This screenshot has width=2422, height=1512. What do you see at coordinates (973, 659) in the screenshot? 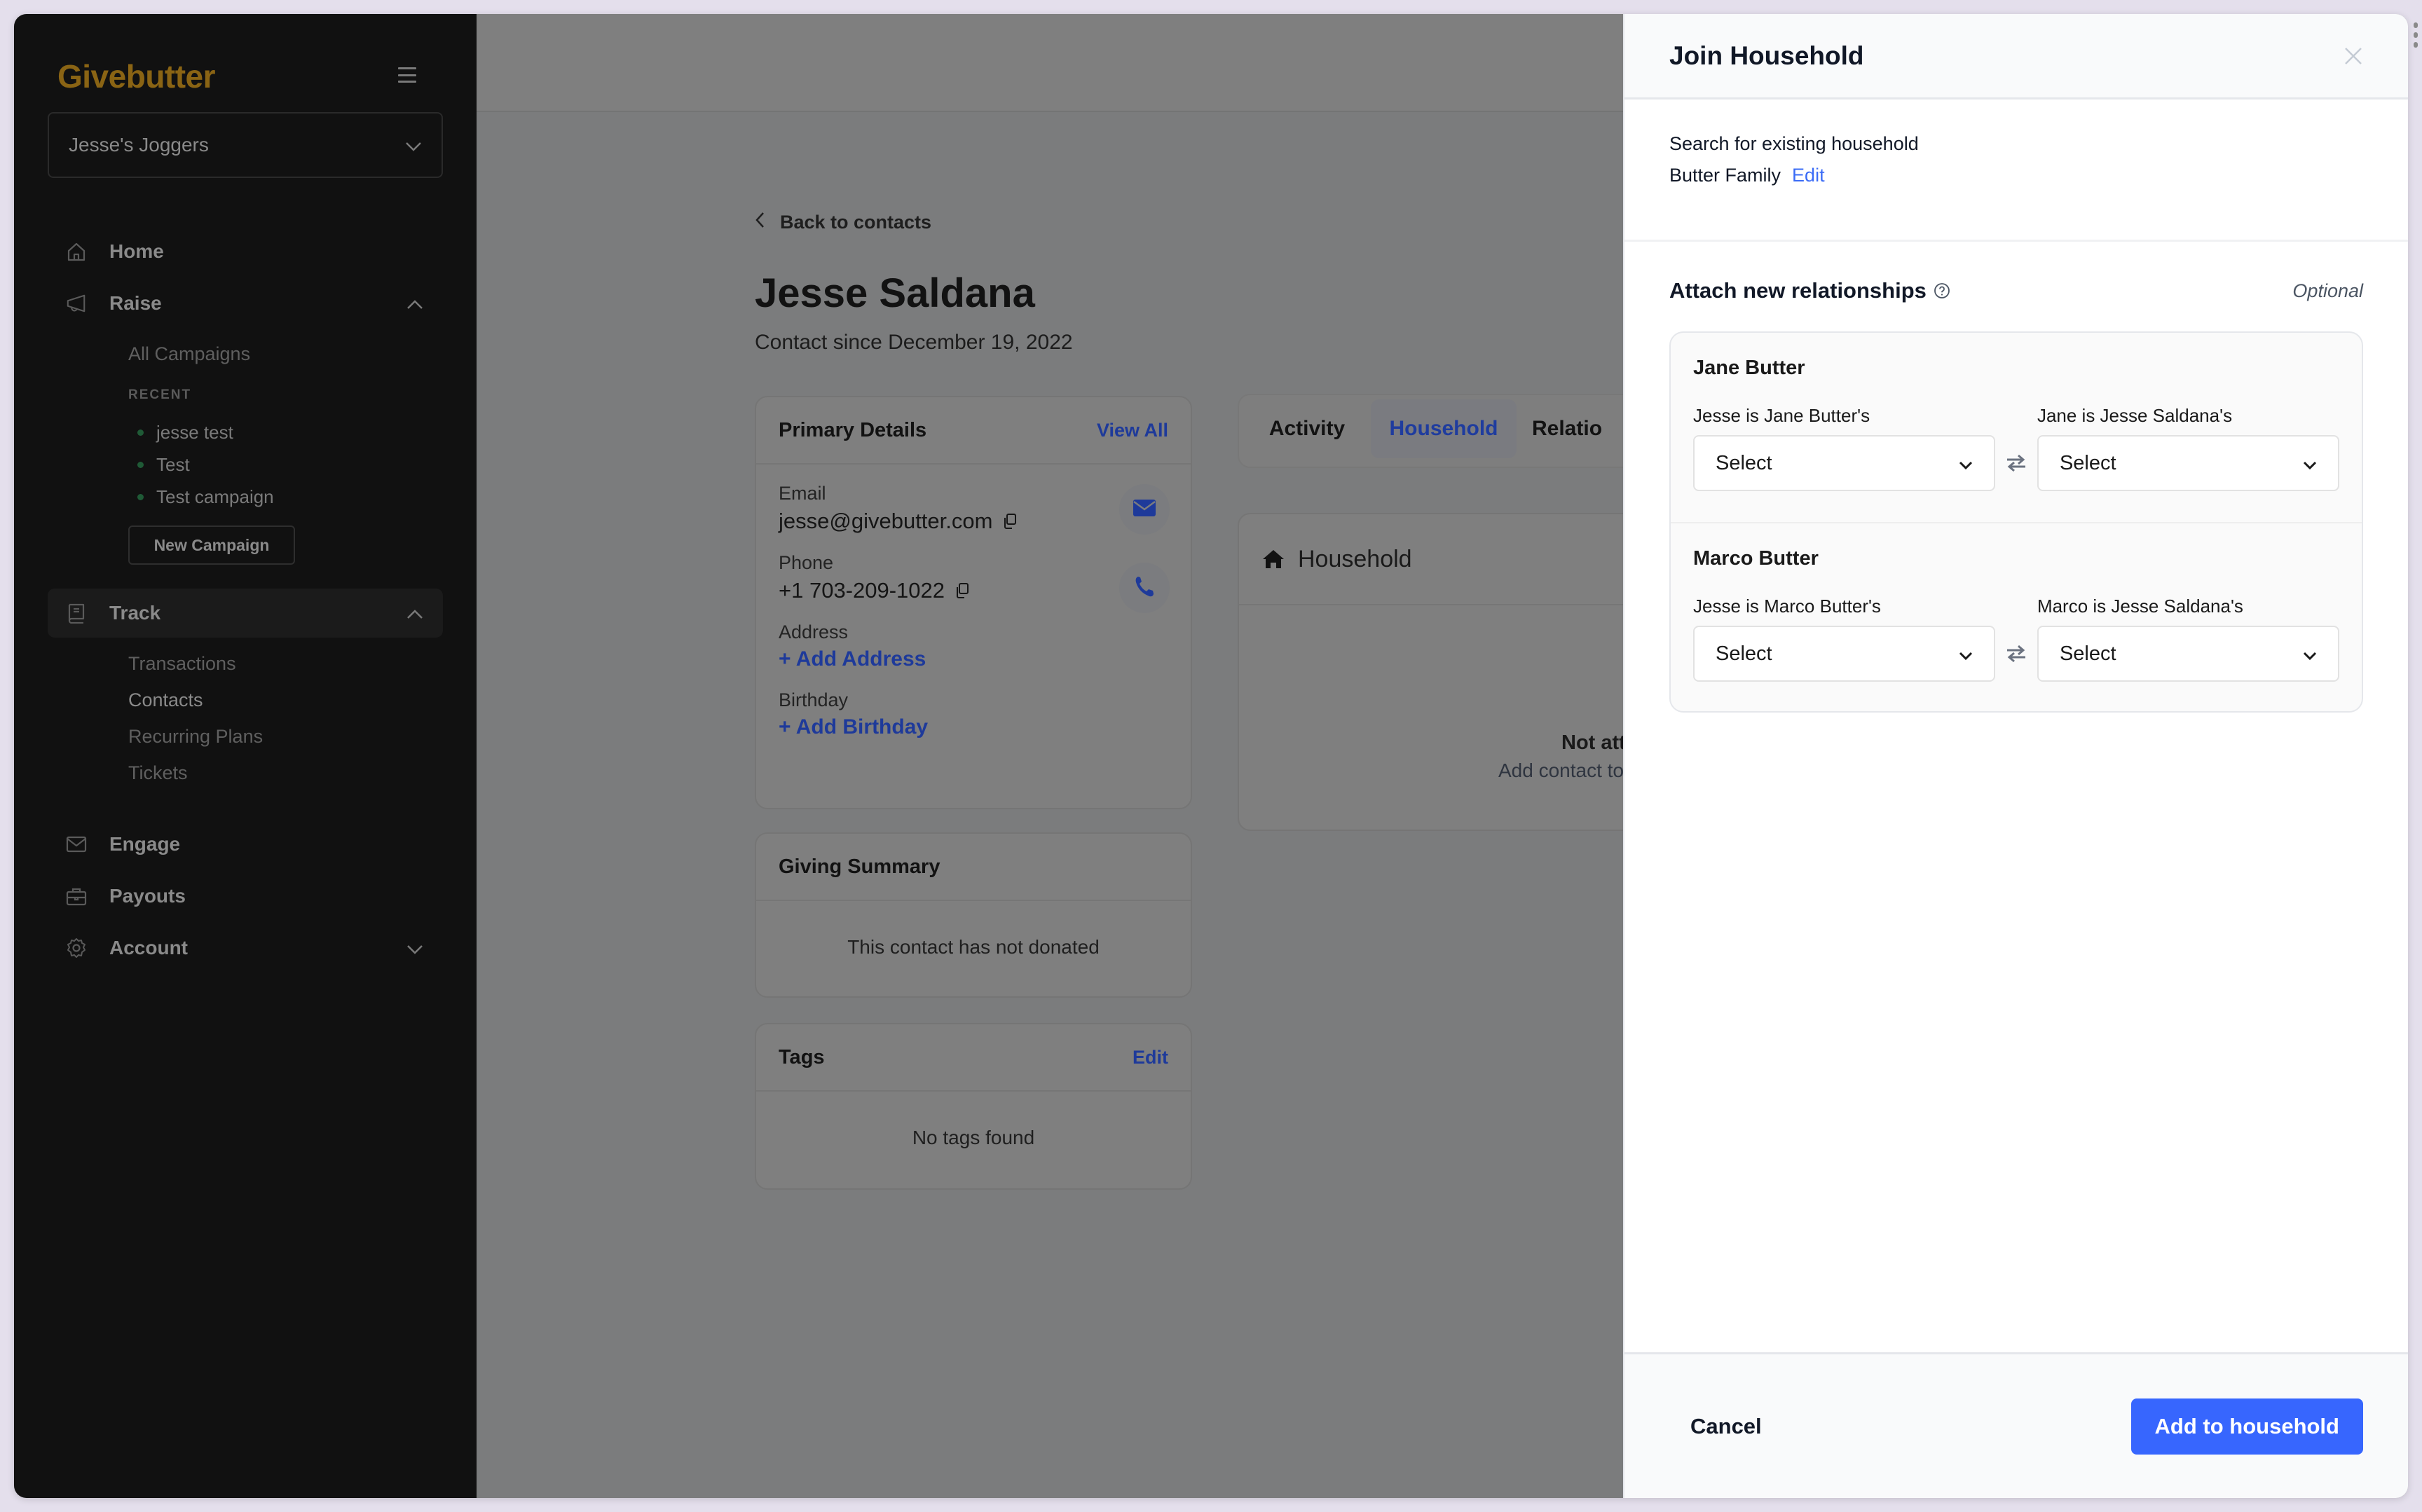
I see `add-address-link: + Add Address` at bounding box center [973, 659].